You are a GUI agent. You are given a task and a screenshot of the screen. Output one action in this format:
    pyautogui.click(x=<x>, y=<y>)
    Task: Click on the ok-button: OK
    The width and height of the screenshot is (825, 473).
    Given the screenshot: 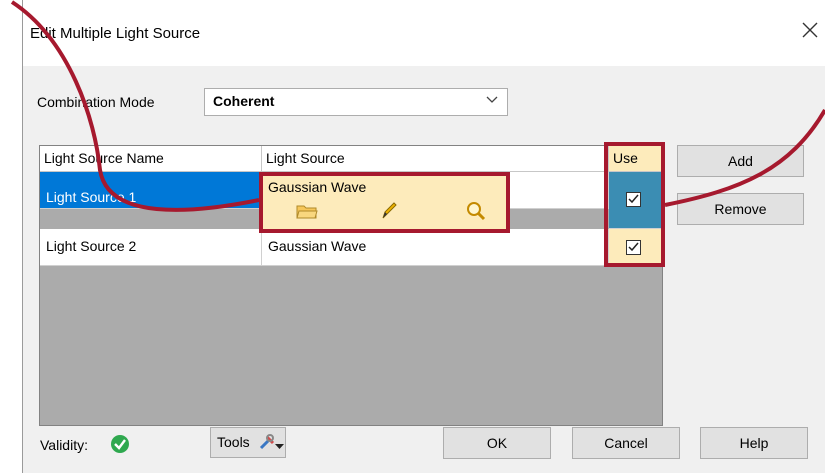 What is the action you would take?
    pyautogui.click(x=497, y=443)
    